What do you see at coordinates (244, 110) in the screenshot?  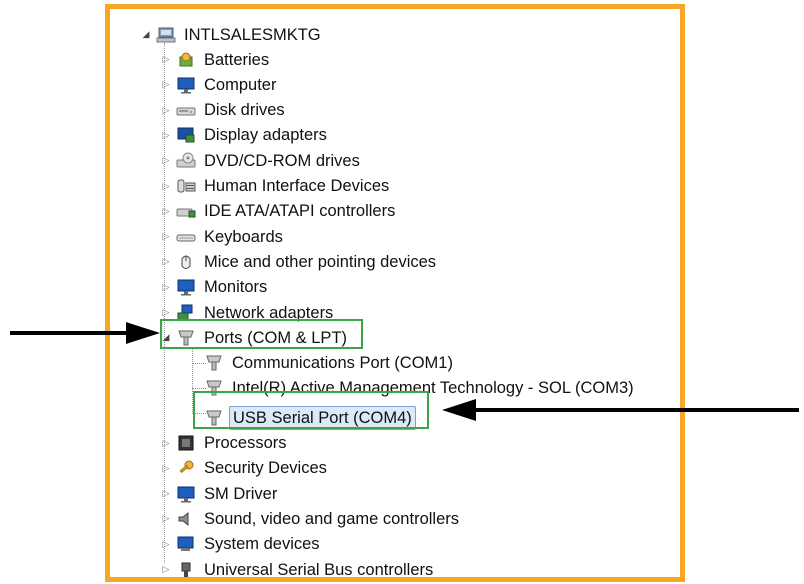 I see `tree-item-label: Disk drives` at bounding box center [244, 110].